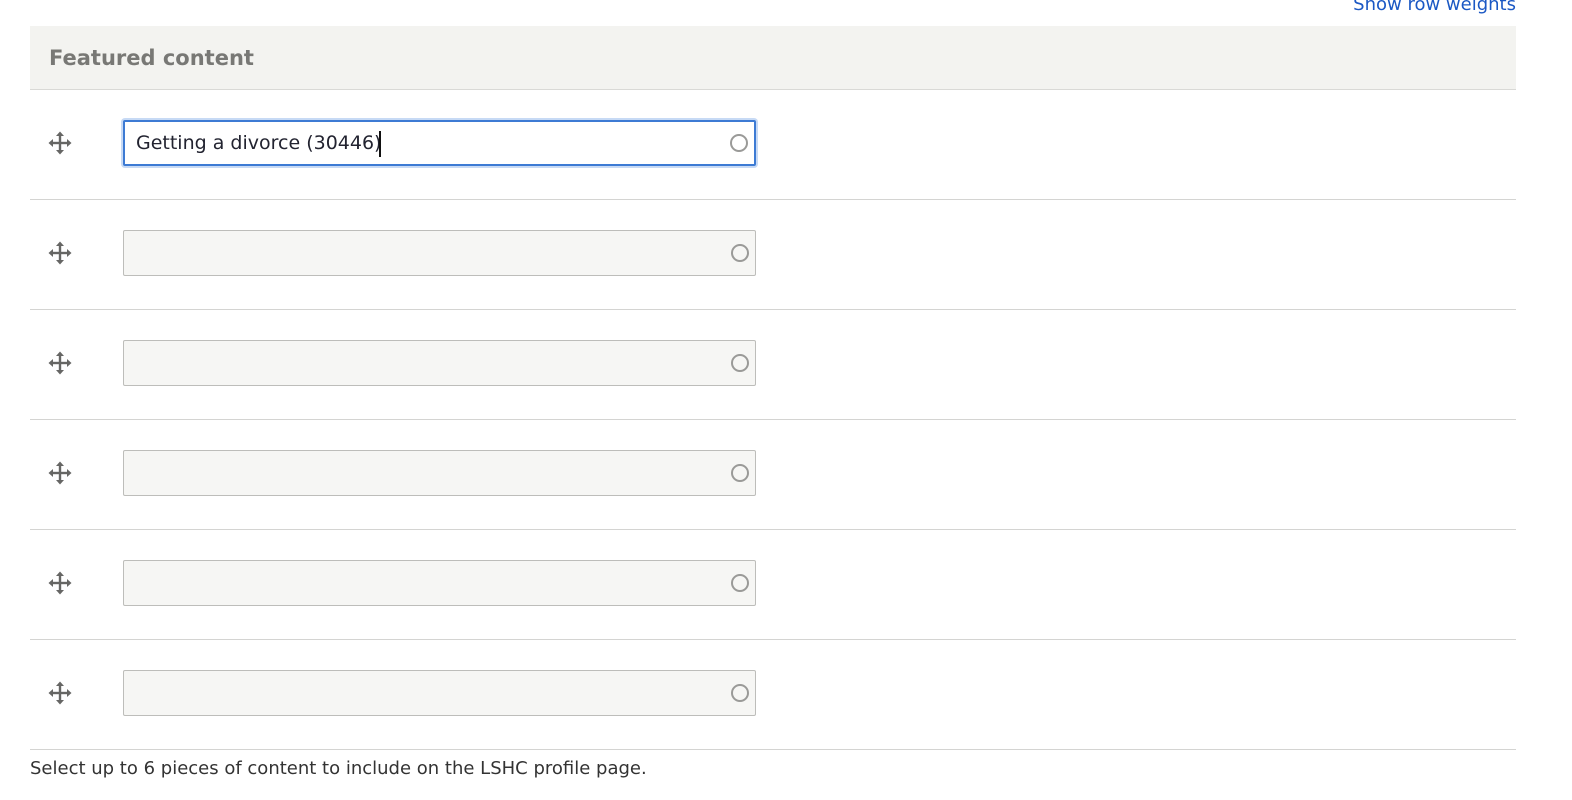 The image size is (1572, 800). I want to click on show-row-weights-link: Show row weights, so click(1434, 8).